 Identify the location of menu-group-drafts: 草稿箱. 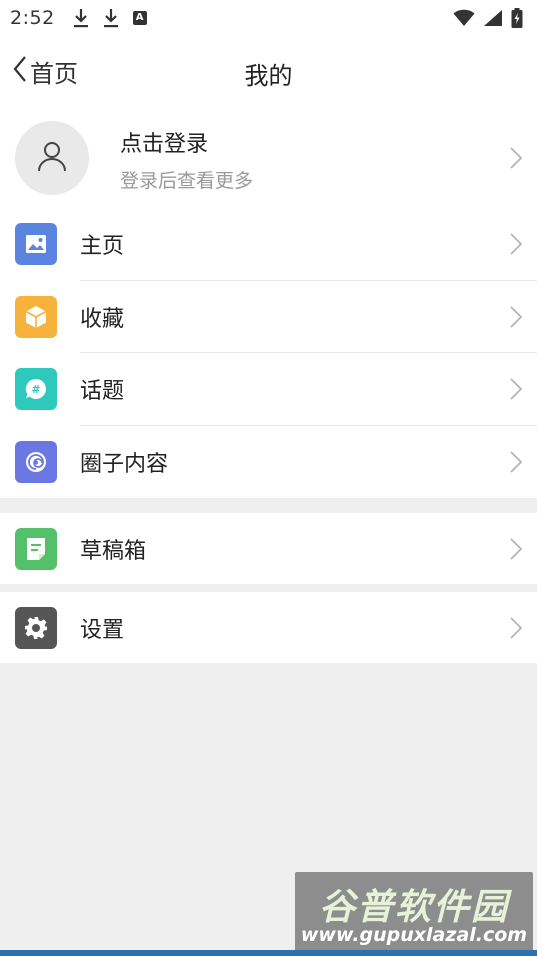
(268, 548).